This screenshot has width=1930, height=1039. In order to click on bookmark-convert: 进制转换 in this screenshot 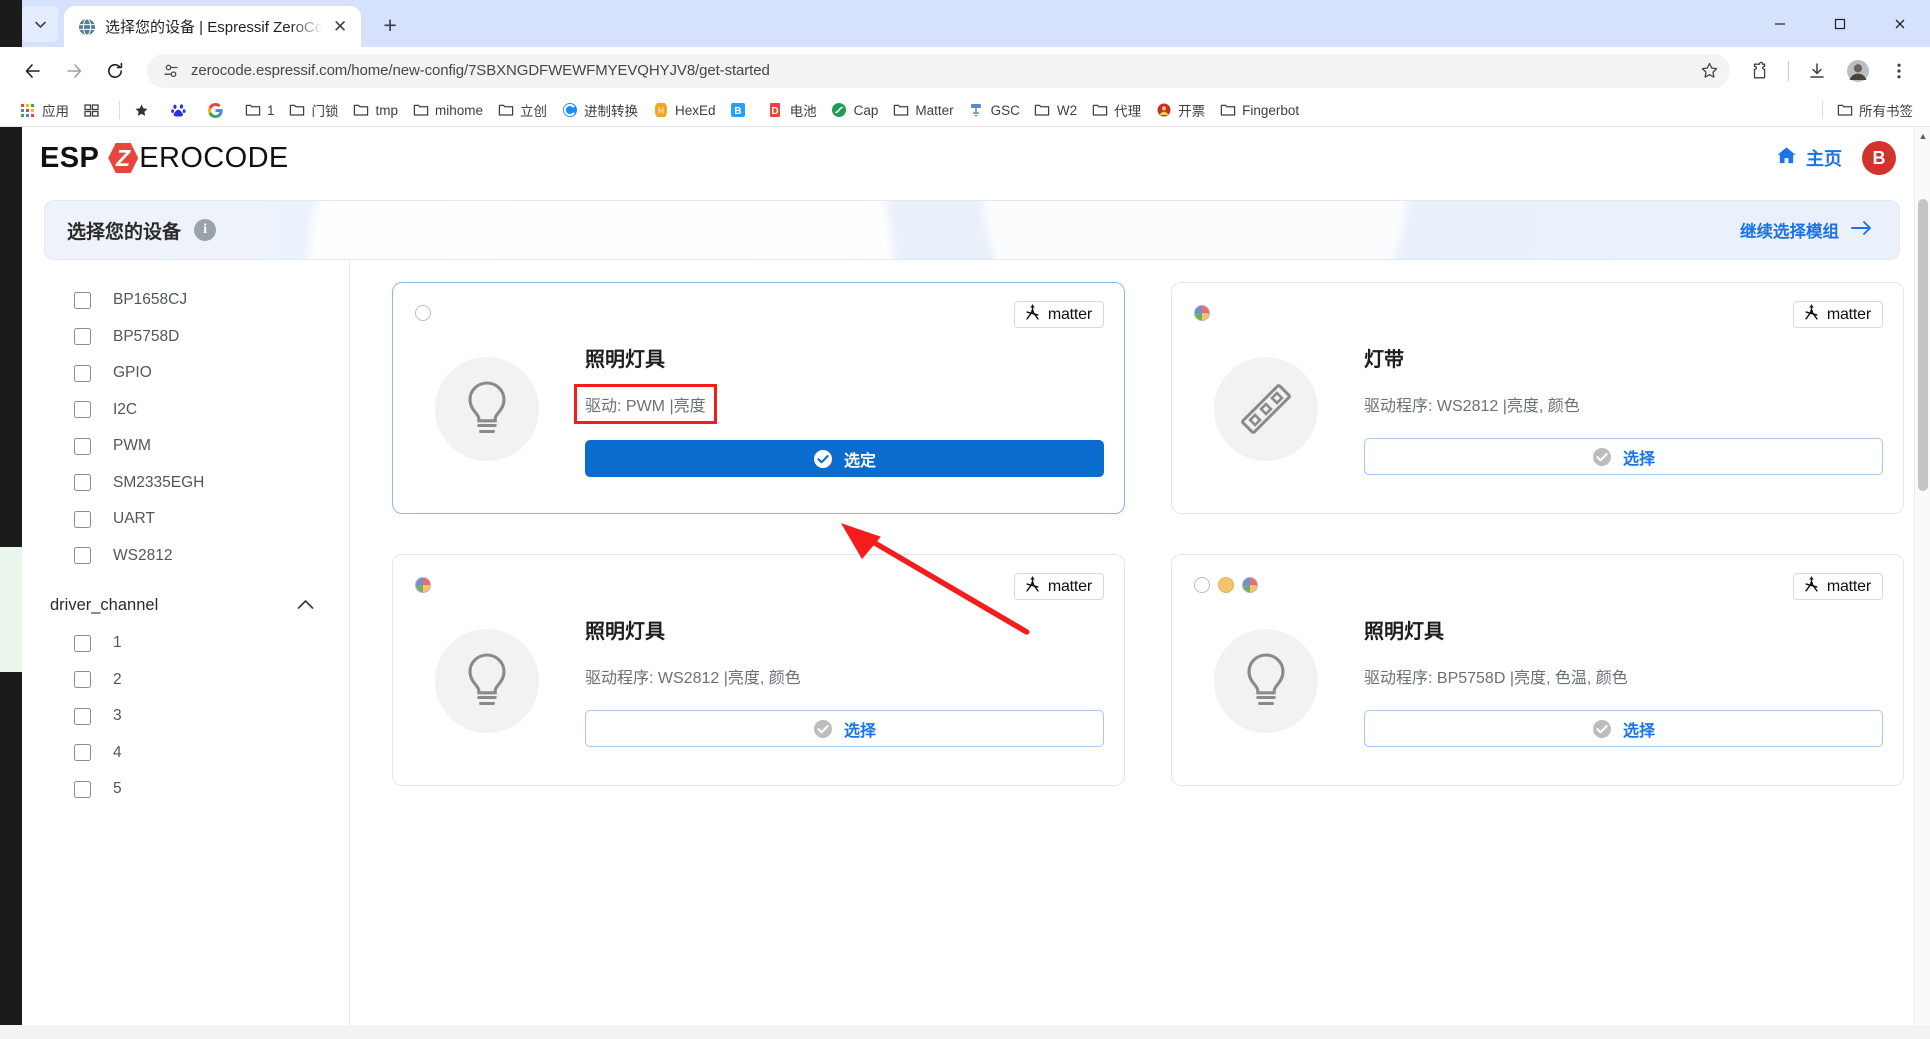, I will do `click(599, 110)`.